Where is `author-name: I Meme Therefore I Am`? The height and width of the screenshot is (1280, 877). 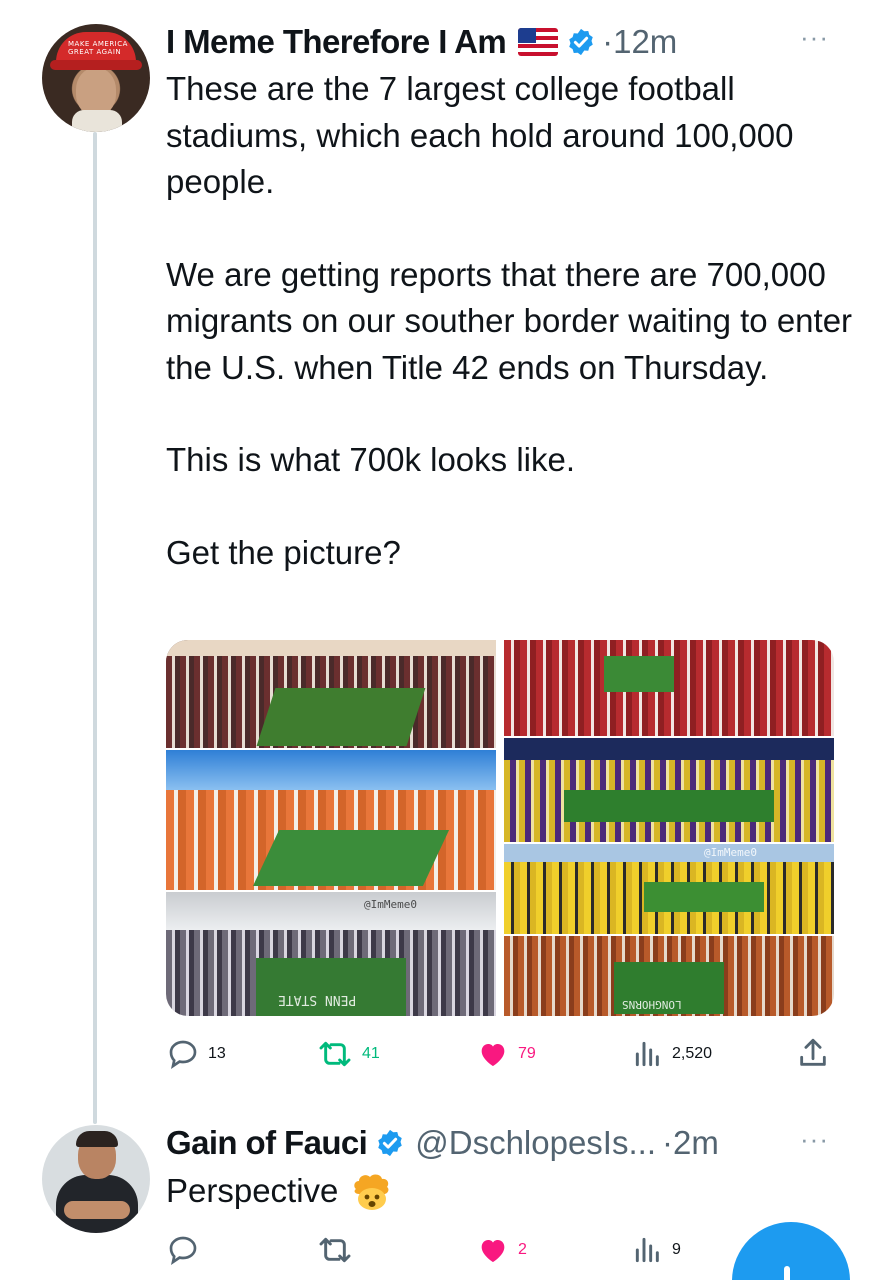 author-name: I Meme Therefore I Am is located at coordinates (336, 42).